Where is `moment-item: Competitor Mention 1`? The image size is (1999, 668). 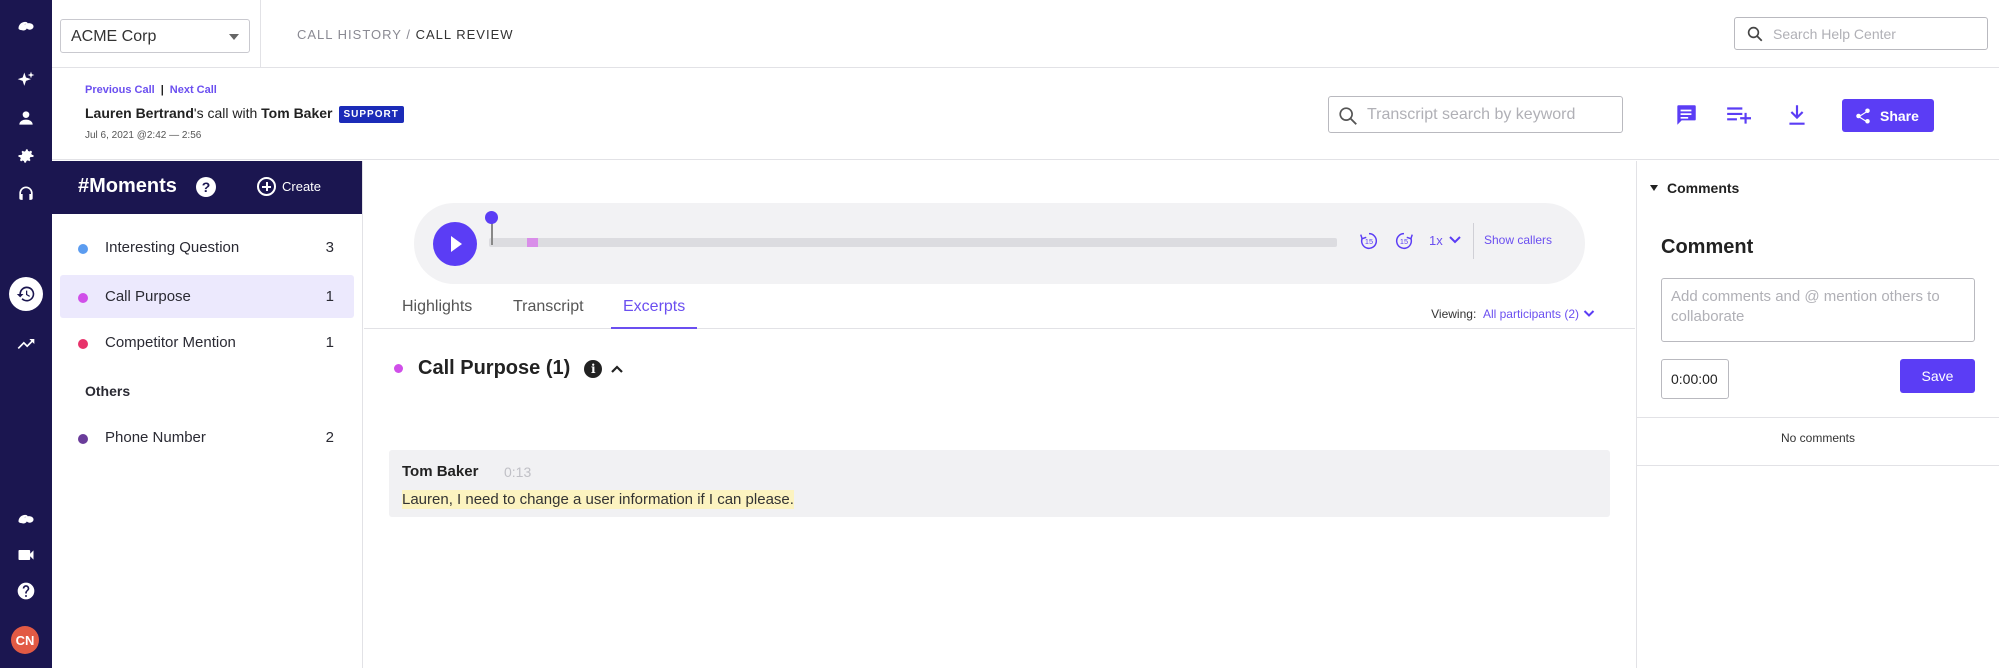 moment-item: Competitor Mention 1 is located at coordinates (207, 342).